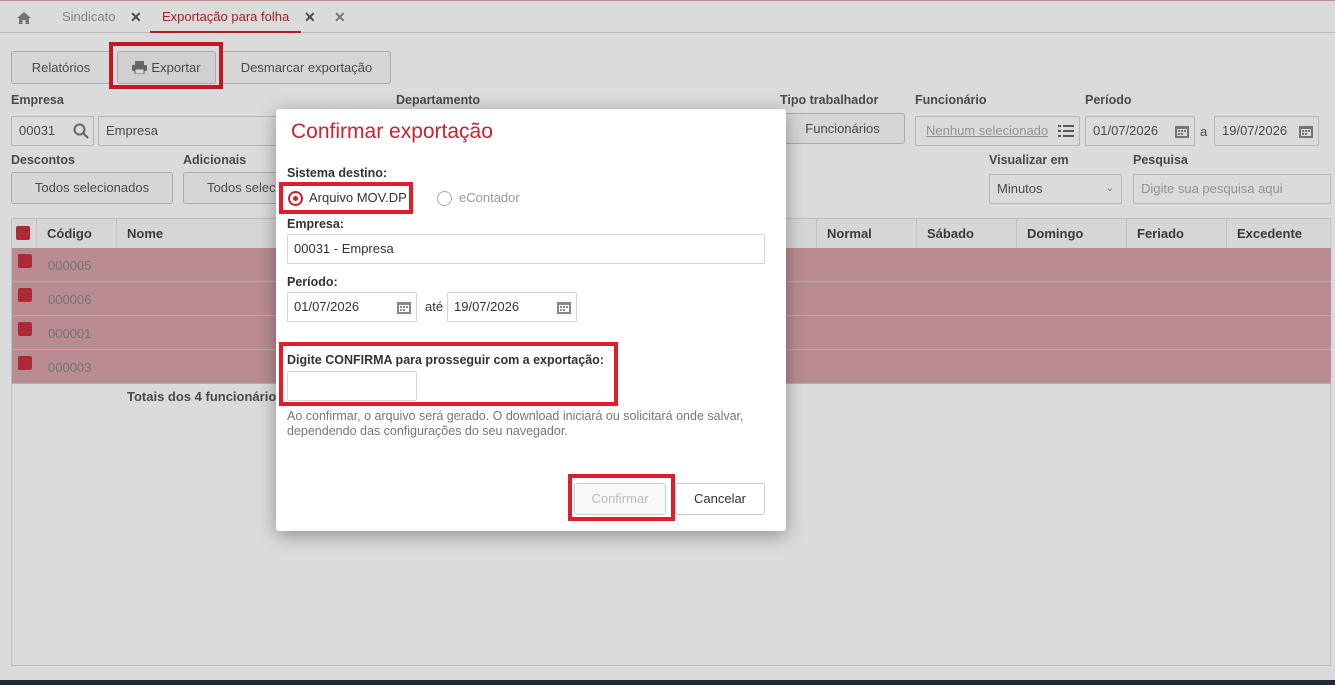 This screenshot has width=1335, height=685. What do you see at coordinates (667, 682) in the screenshot?
I see `taskbar-edge` at bounding box center [667, 682].